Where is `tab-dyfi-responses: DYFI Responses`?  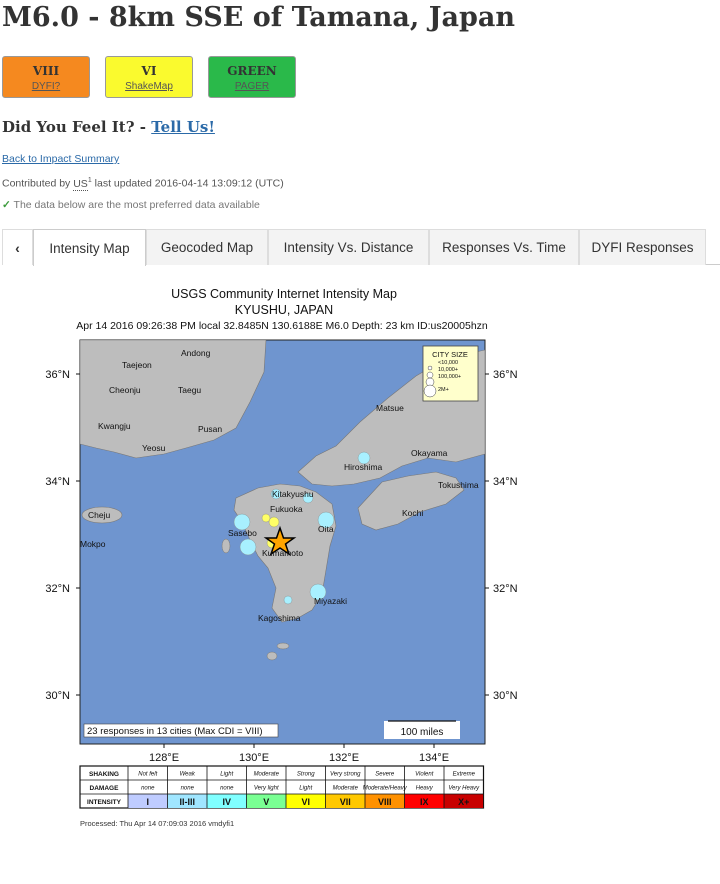
tab-dyfi-responses: DYFI Responses is located at coordinates (642, 247).